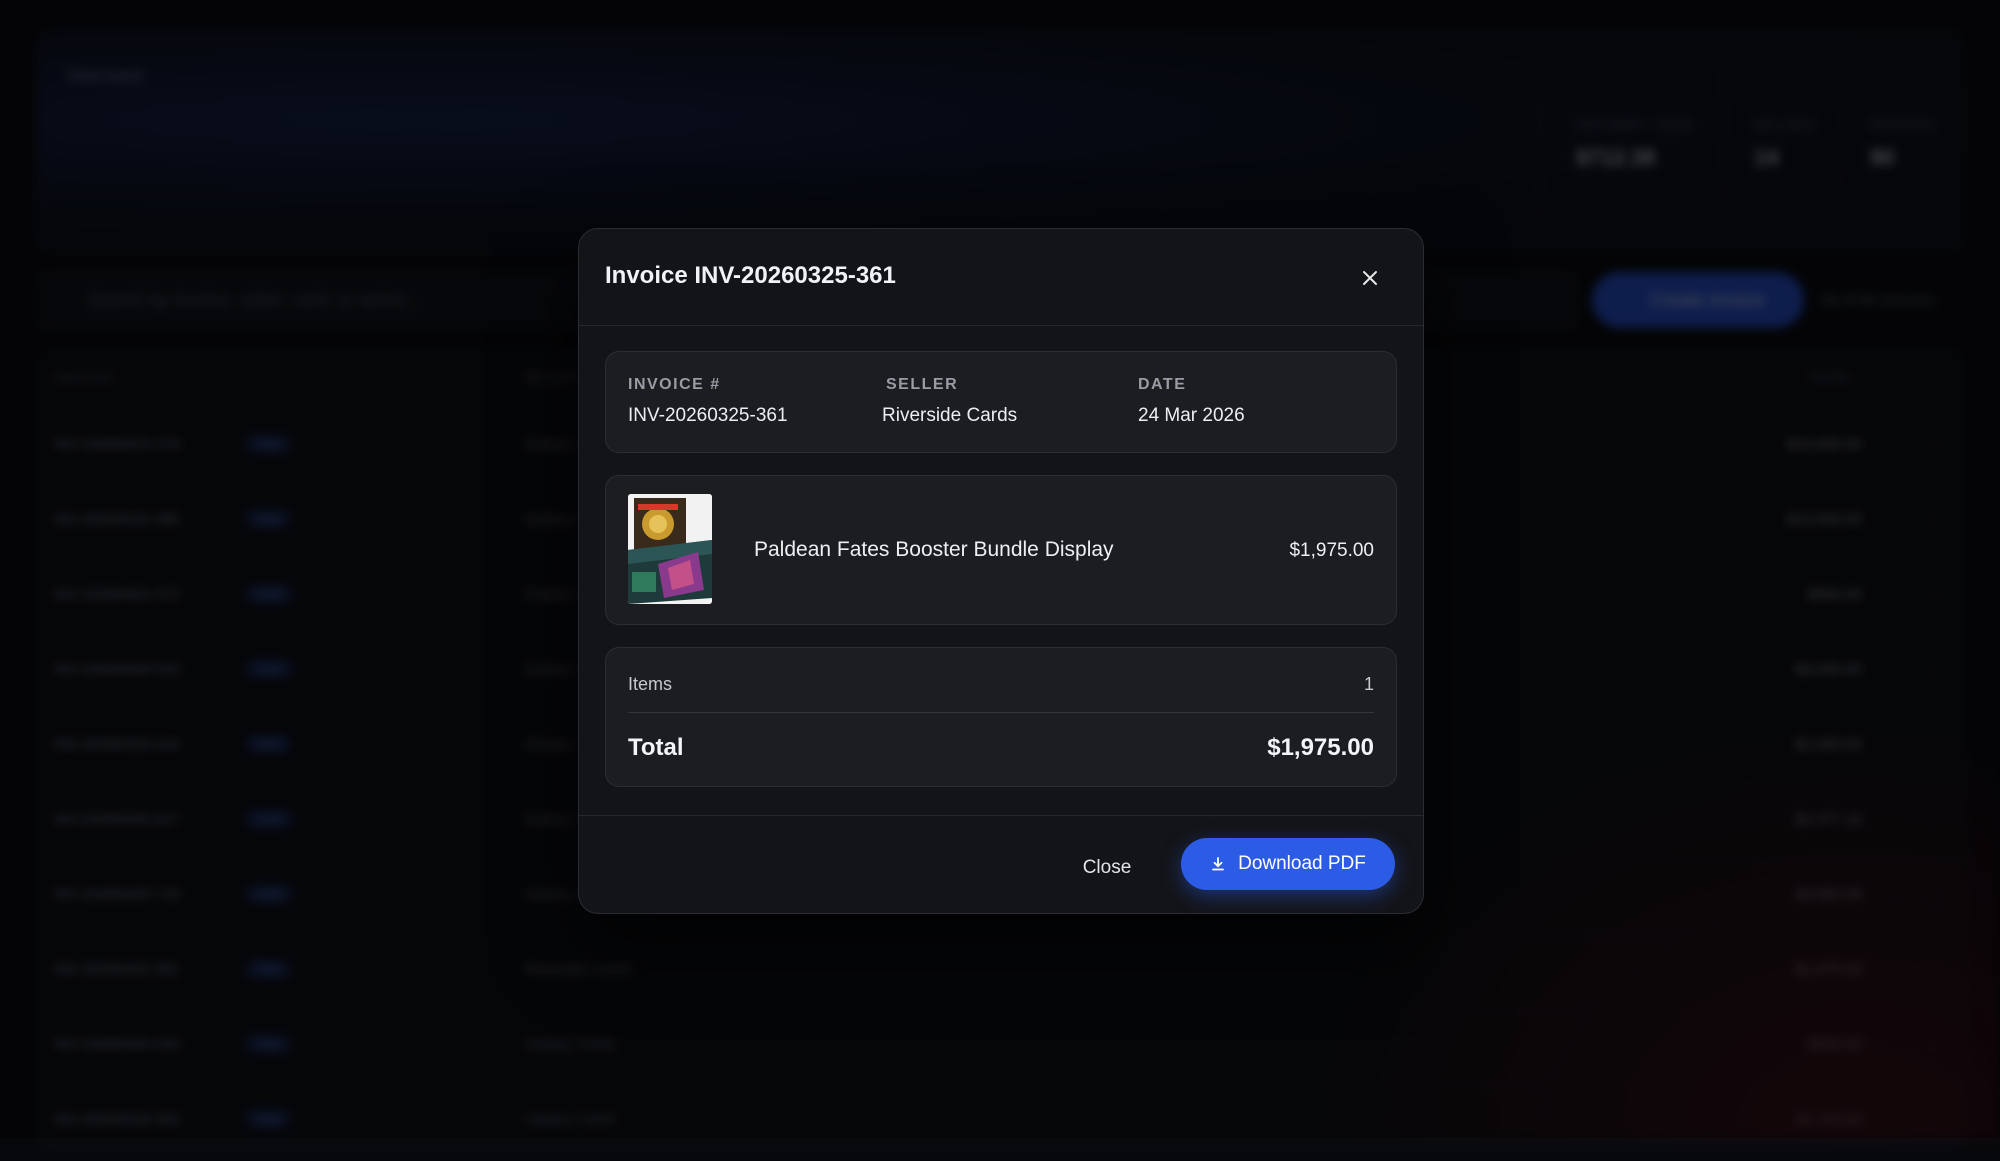 This screenshot has width=2000, height=1161. What do you see at coordinates (934, 549) in the screenshot?
I see `line-item-name: Paldean Fates Booster Bundle Display` at bounding box center [934, 549].